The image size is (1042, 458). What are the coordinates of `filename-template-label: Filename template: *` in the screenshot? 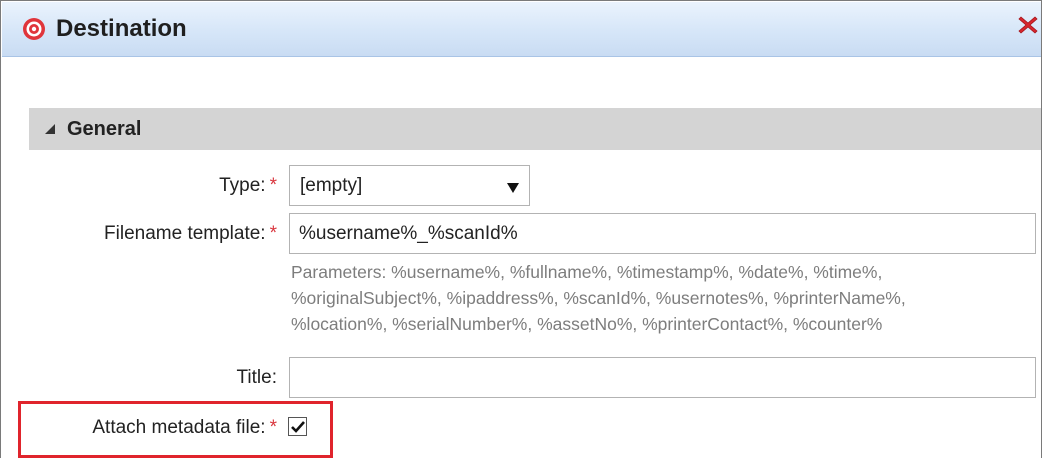 It's located at (190, 234).